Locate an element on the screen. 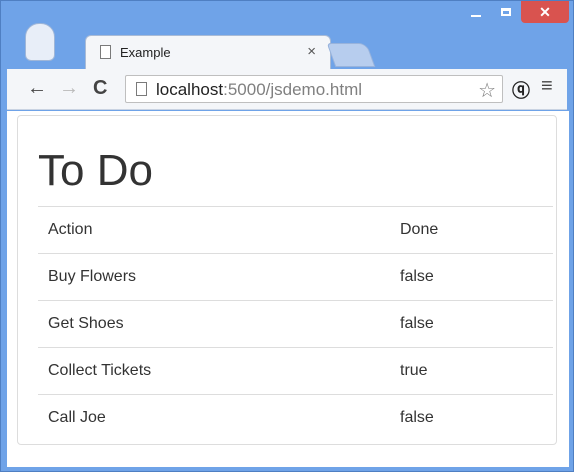 The height and width of the screenshot is (472, 574). address-bar: localhost:5000/jsdemo.html ☆ is located at coordinates (314, 89).